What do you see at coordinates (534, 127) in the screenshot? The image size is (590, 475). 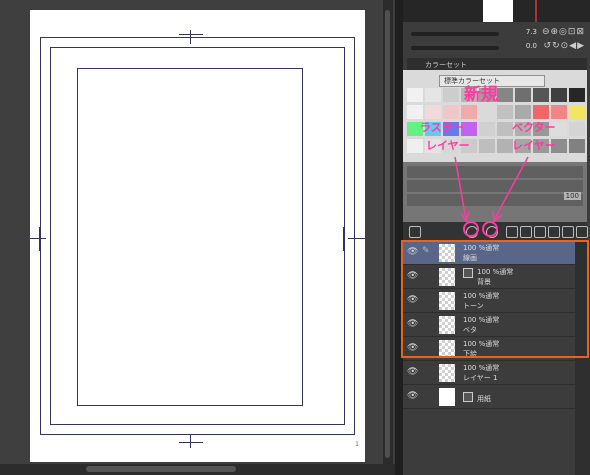 I see `annotation-vector-1: ベクター` at bounding box center [534, 127].